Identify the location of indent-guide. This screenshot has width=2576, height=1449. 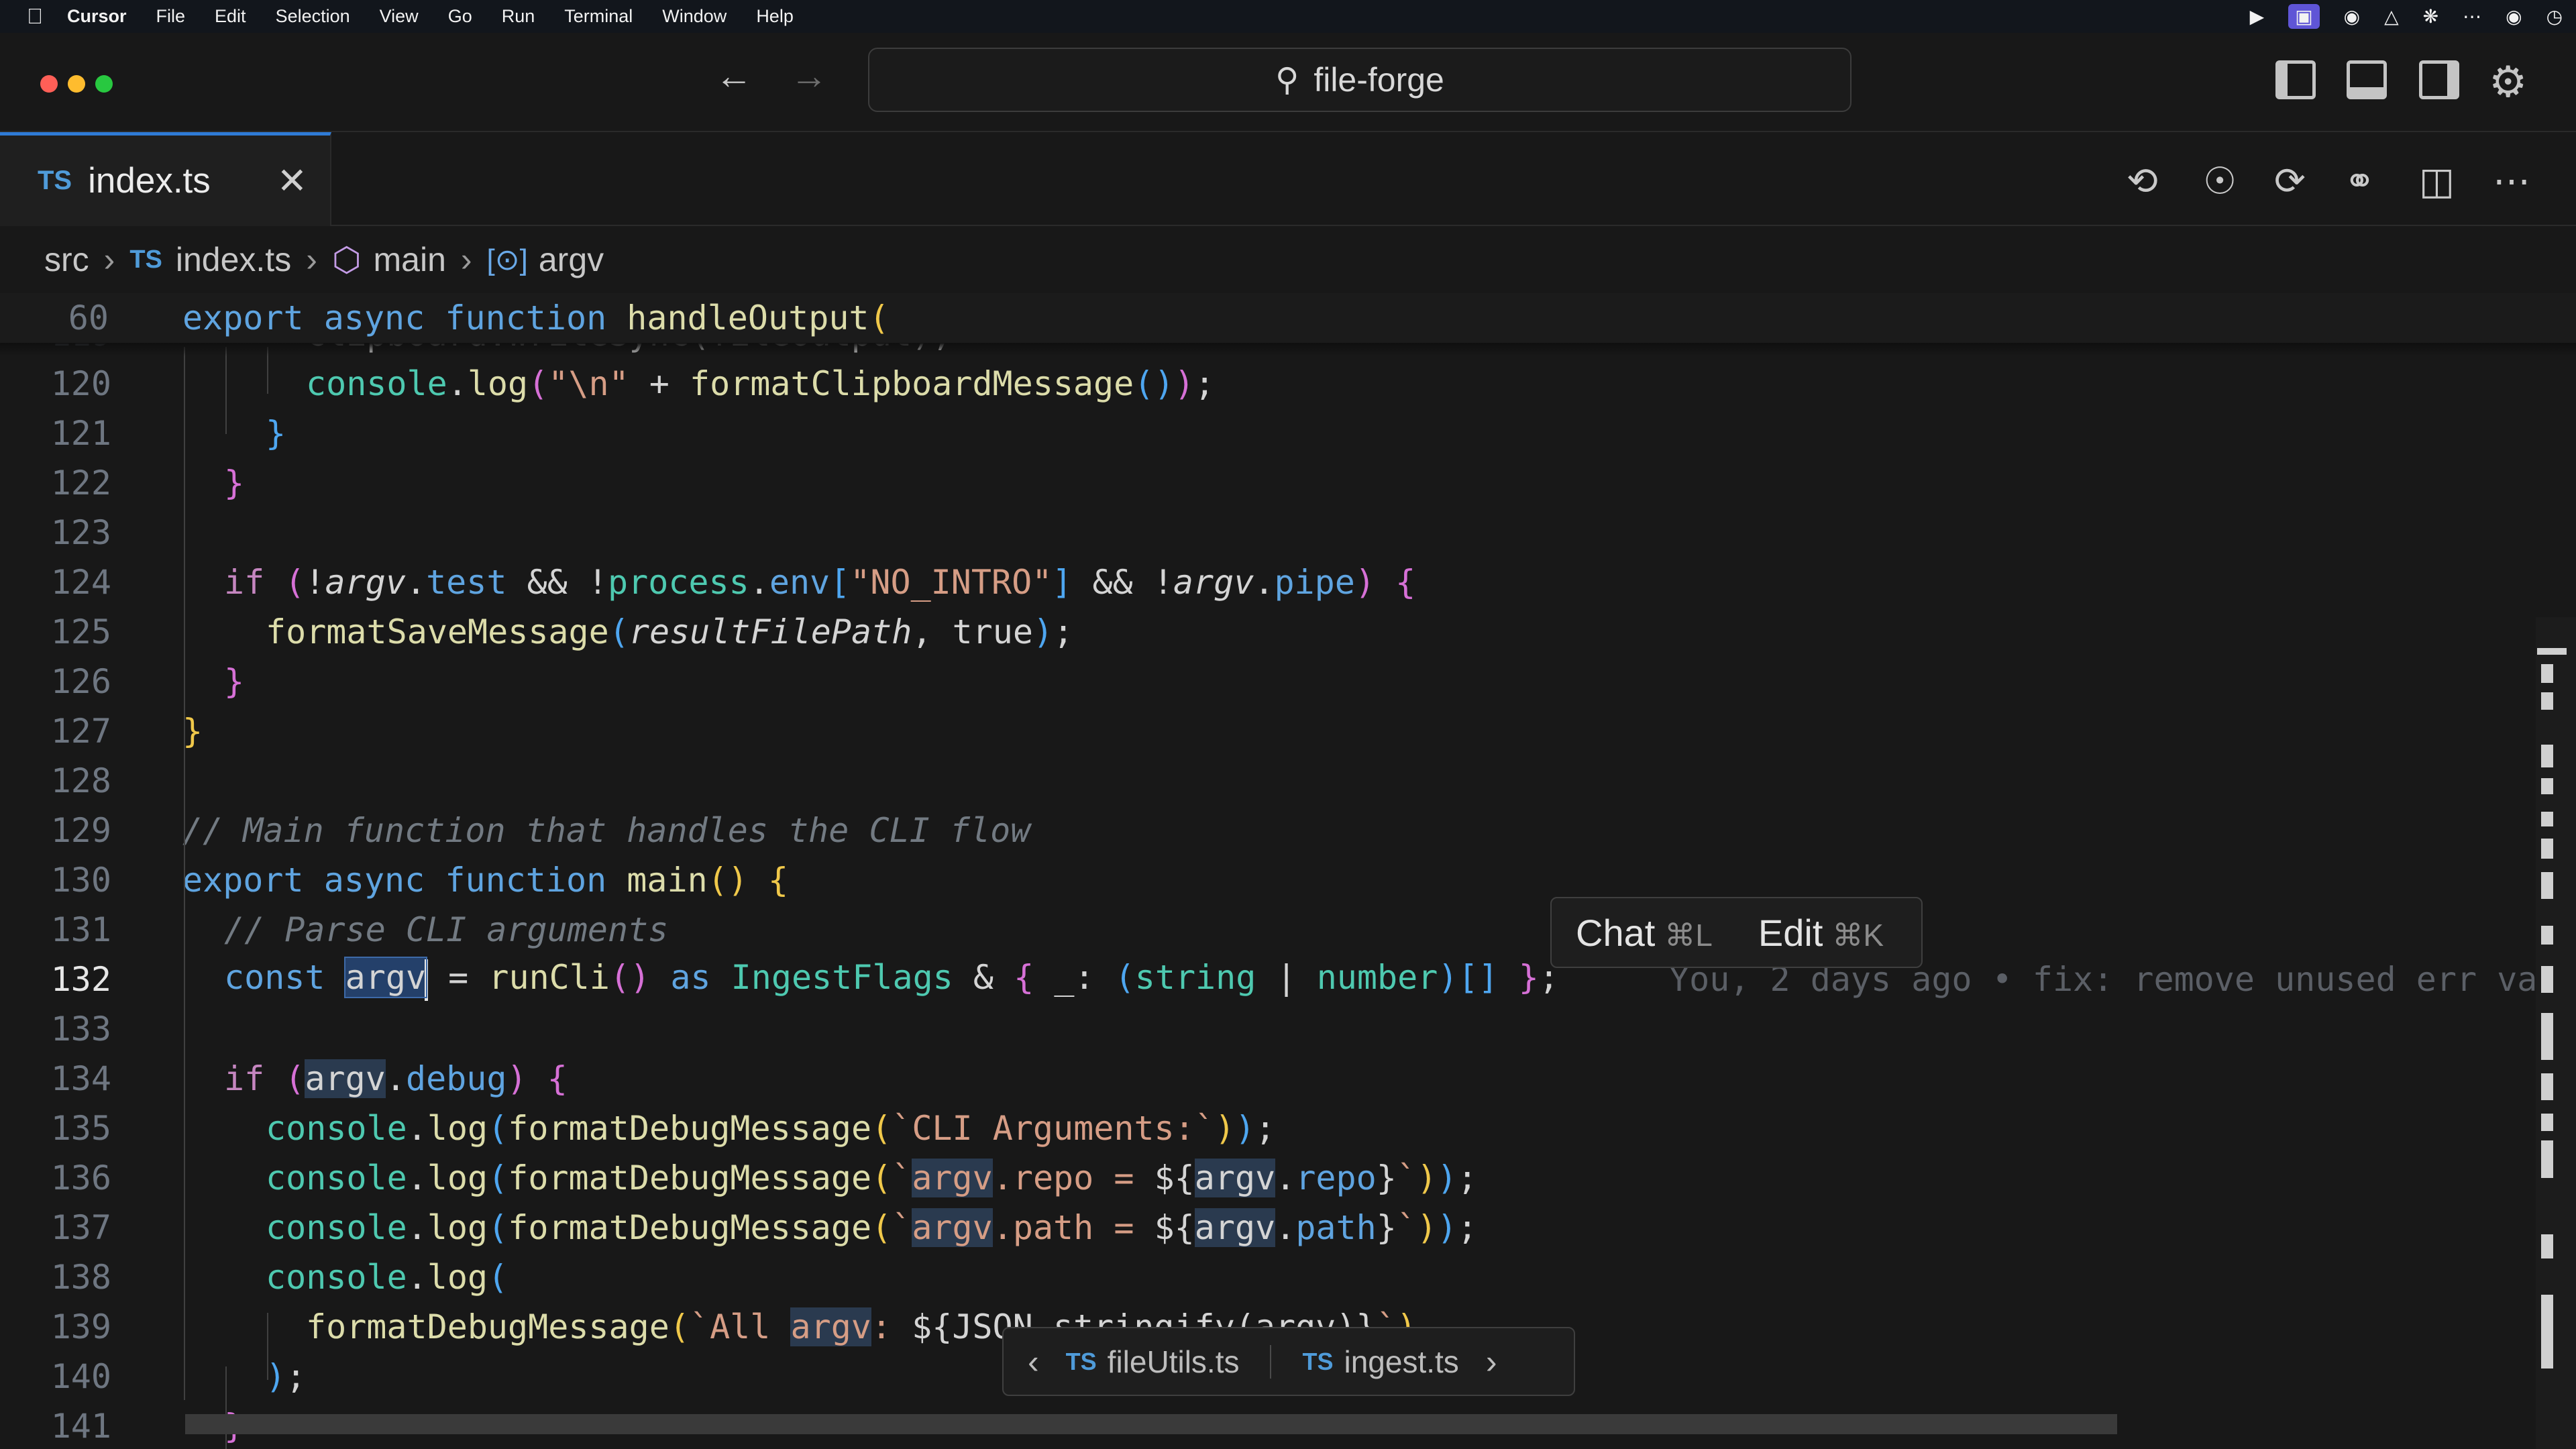
(226, 1407).